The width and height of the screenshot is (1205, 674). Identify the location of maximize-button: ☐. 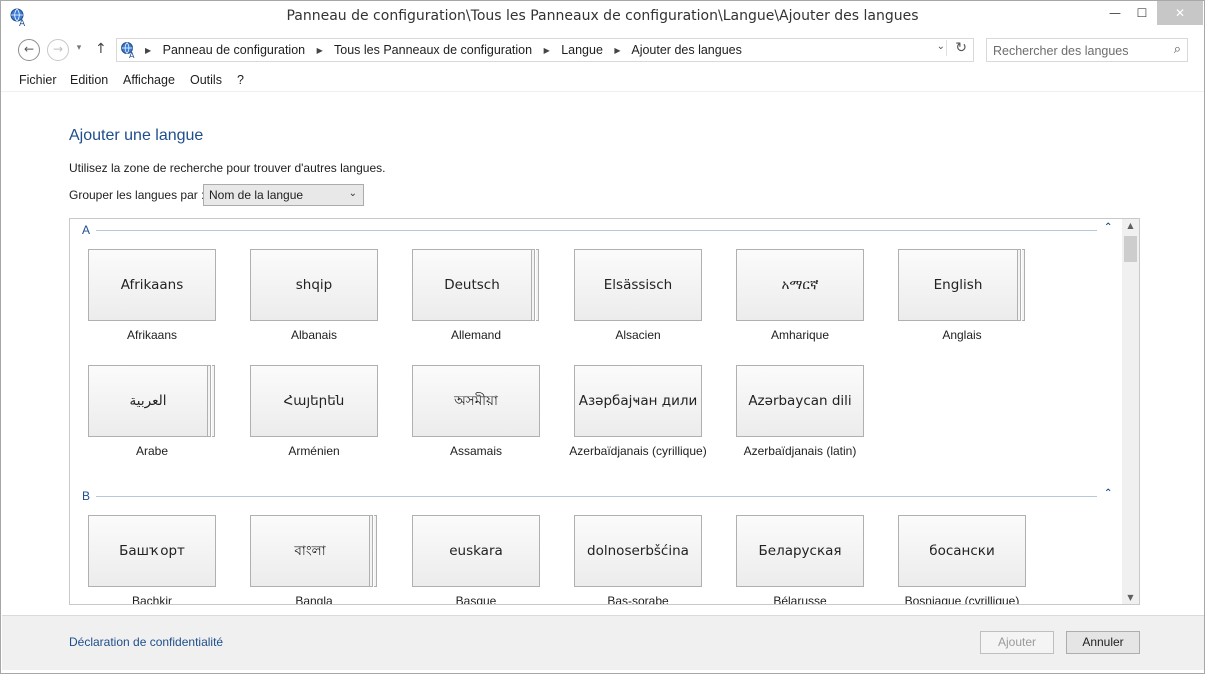
(1142, 13).